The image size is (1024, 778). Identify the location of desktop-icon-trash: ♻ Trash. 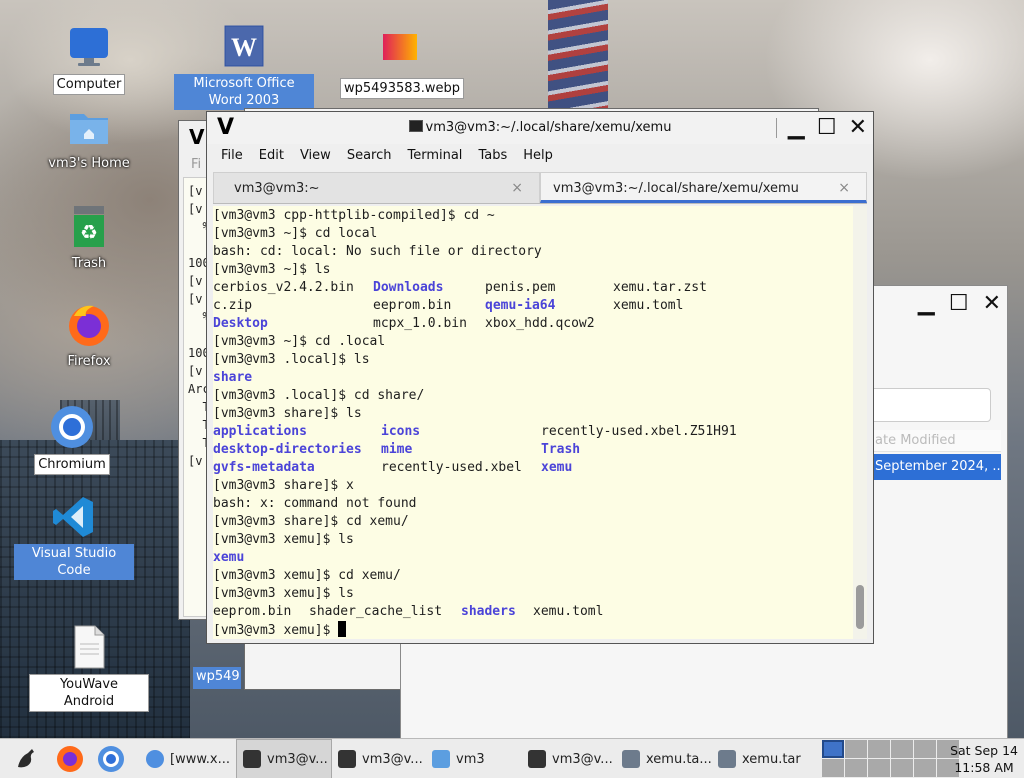
(89, 238).